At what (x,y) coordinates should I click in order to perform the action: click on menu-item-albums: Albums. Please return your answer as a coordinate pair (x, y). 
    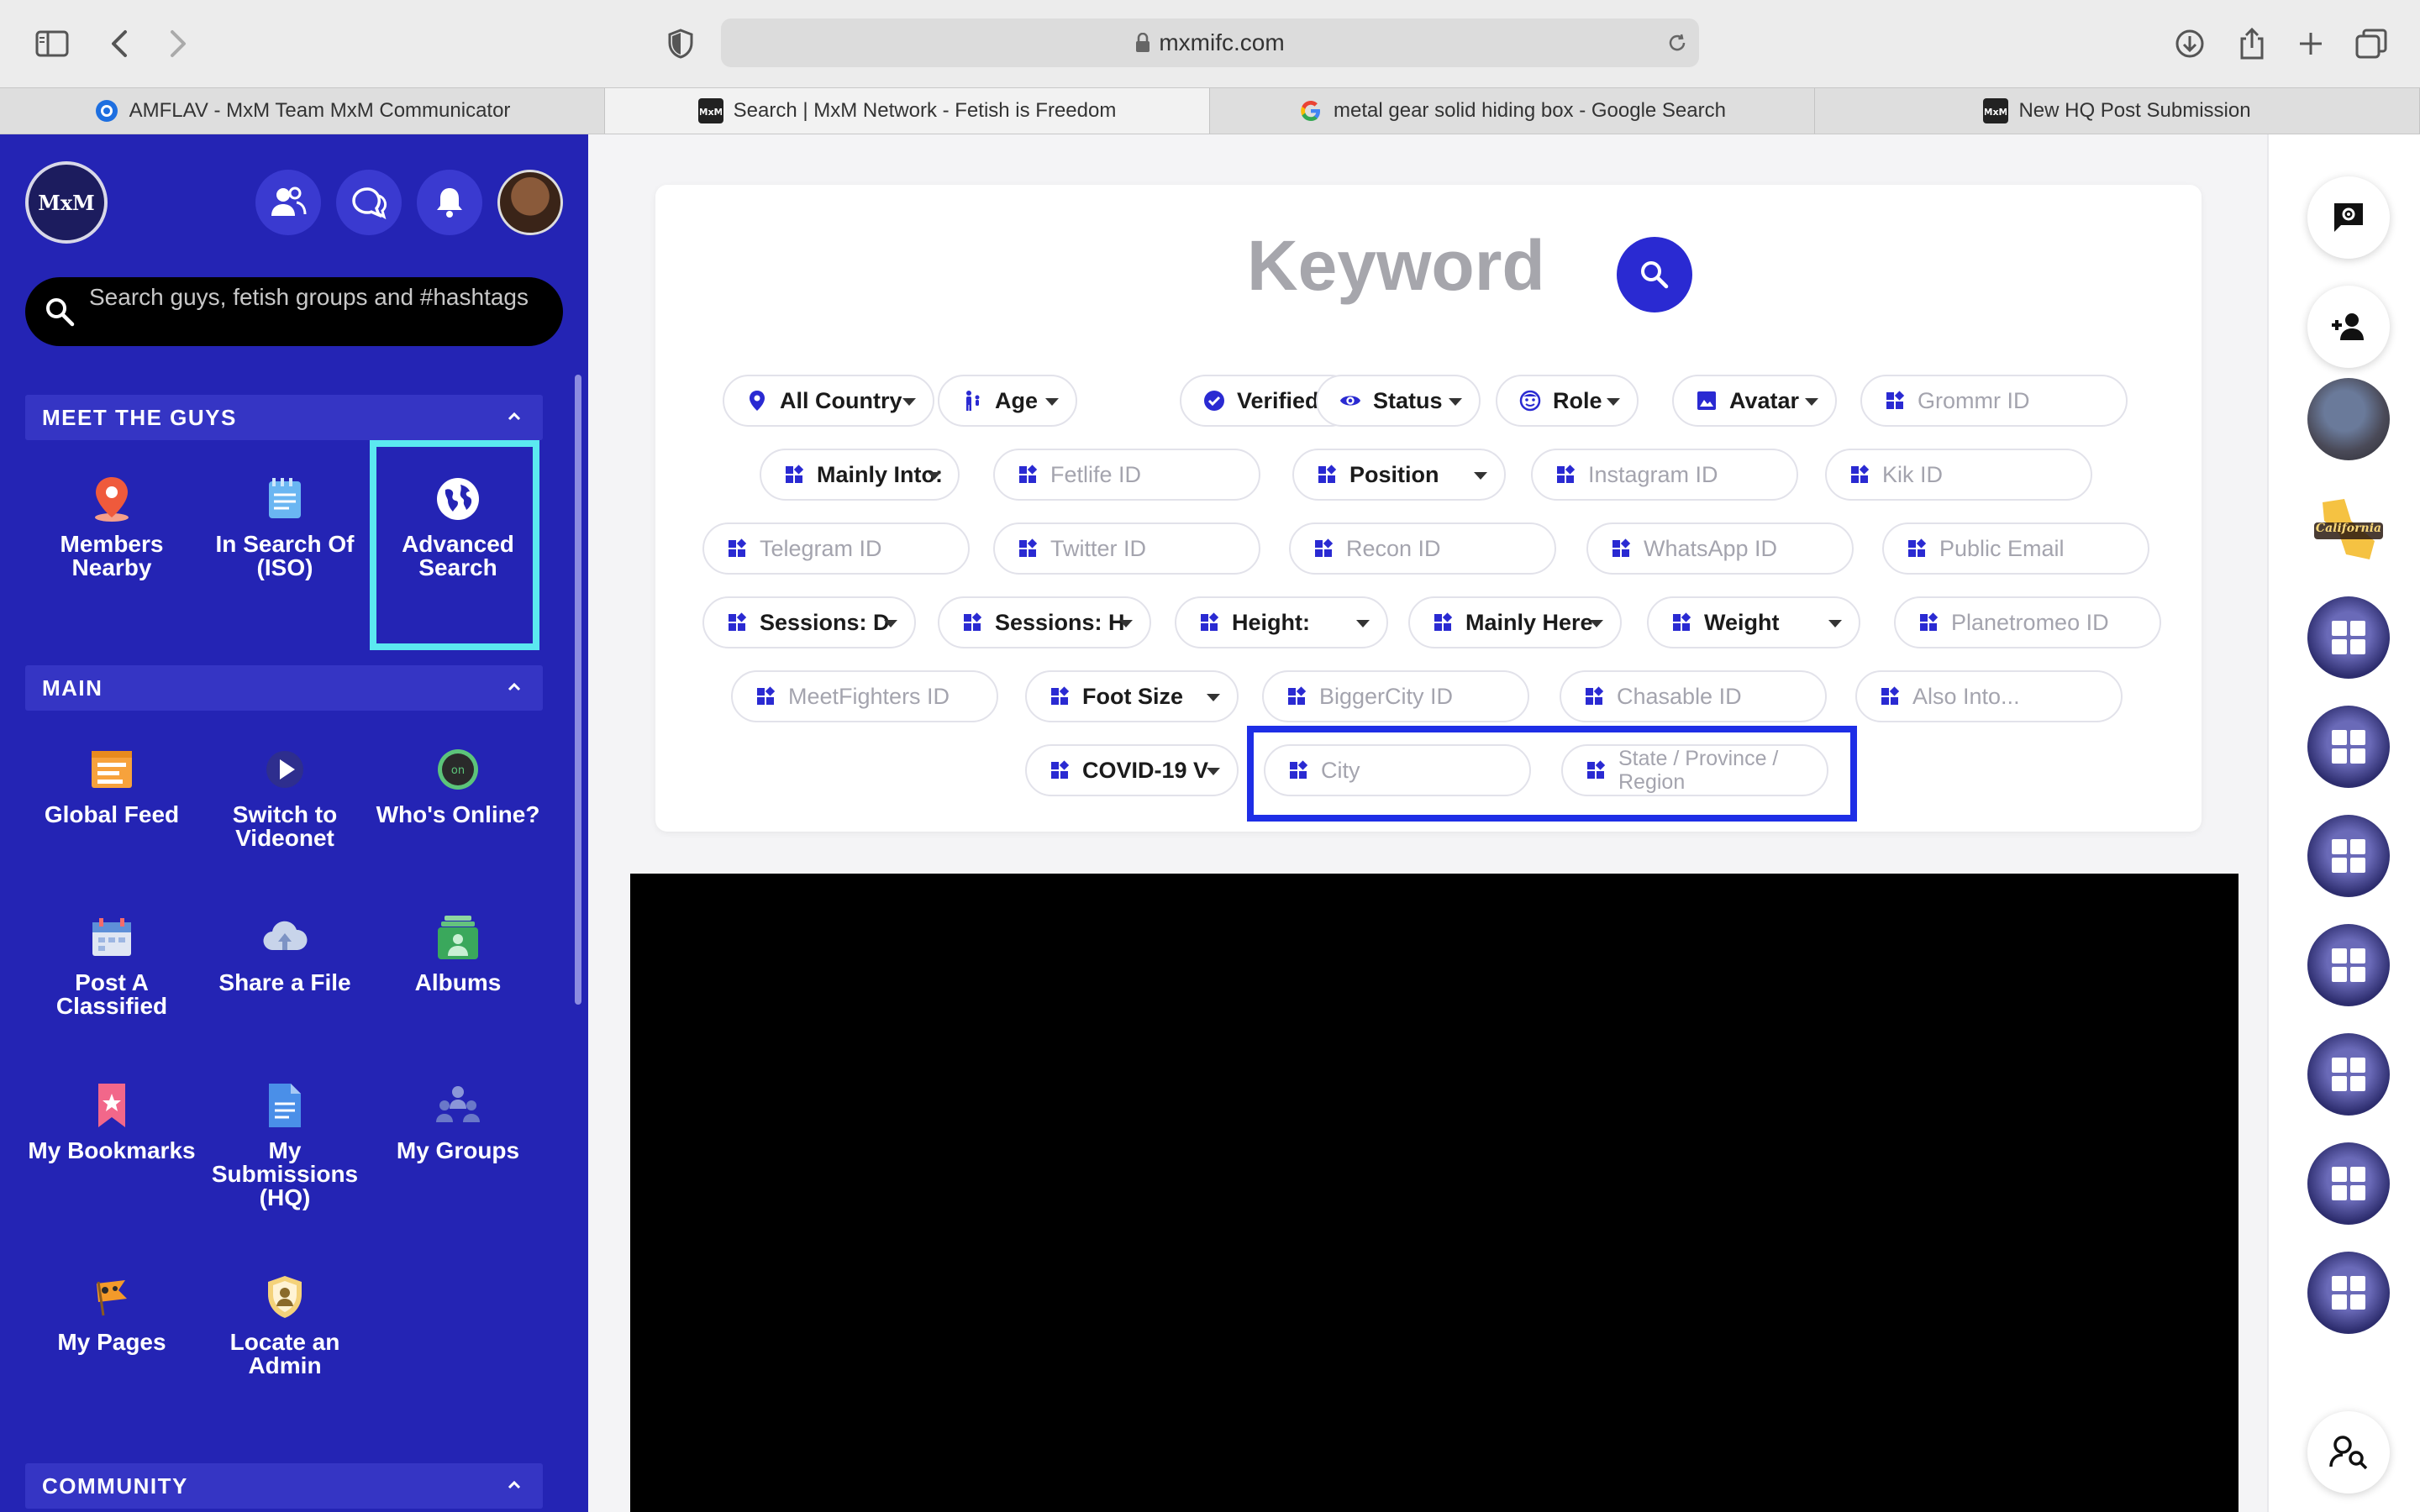
    Looking at the image, I should click on (457, 954).